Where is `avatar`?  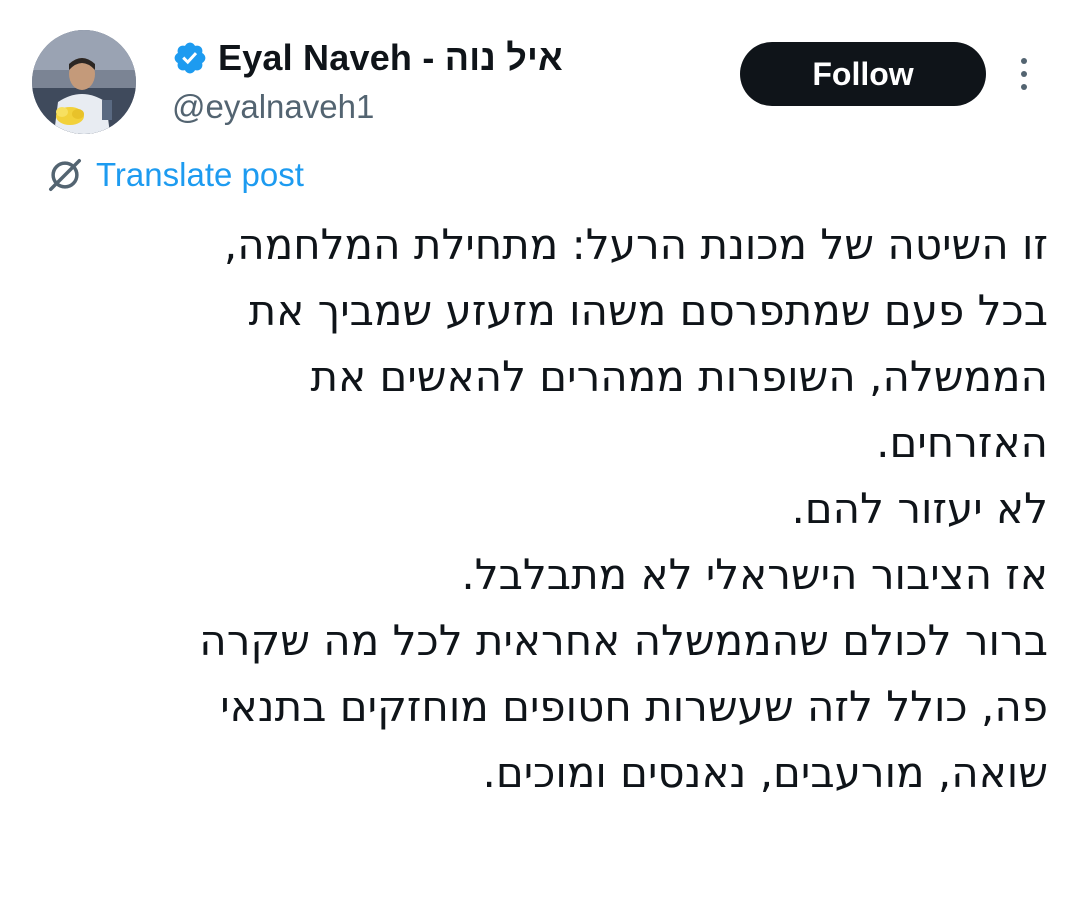
avatar is located at coordinates (84, 82).